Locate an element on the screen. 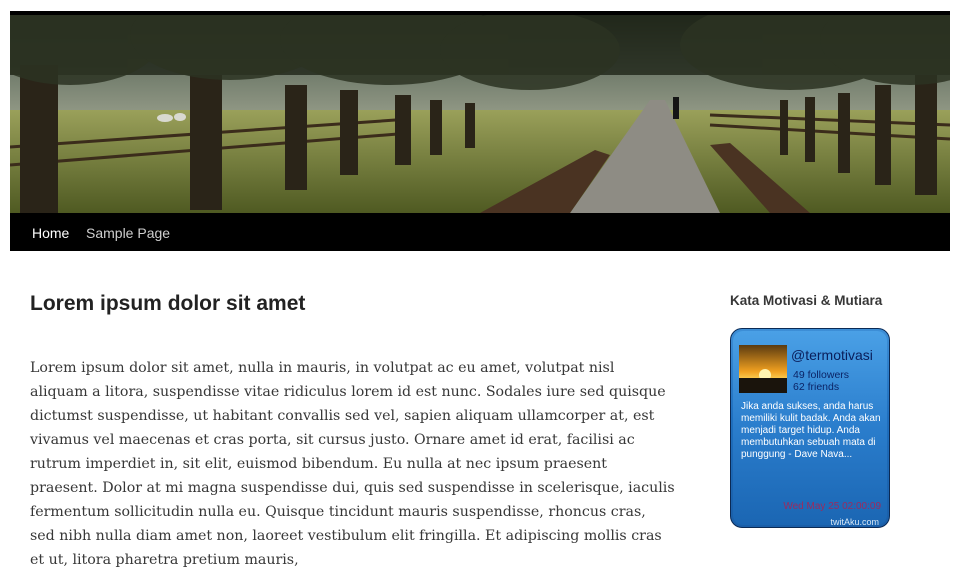 This screenshot has height=572, width=965. tweet-date: Wed May 25 02:00:09 is located at coordinates (832, 506).